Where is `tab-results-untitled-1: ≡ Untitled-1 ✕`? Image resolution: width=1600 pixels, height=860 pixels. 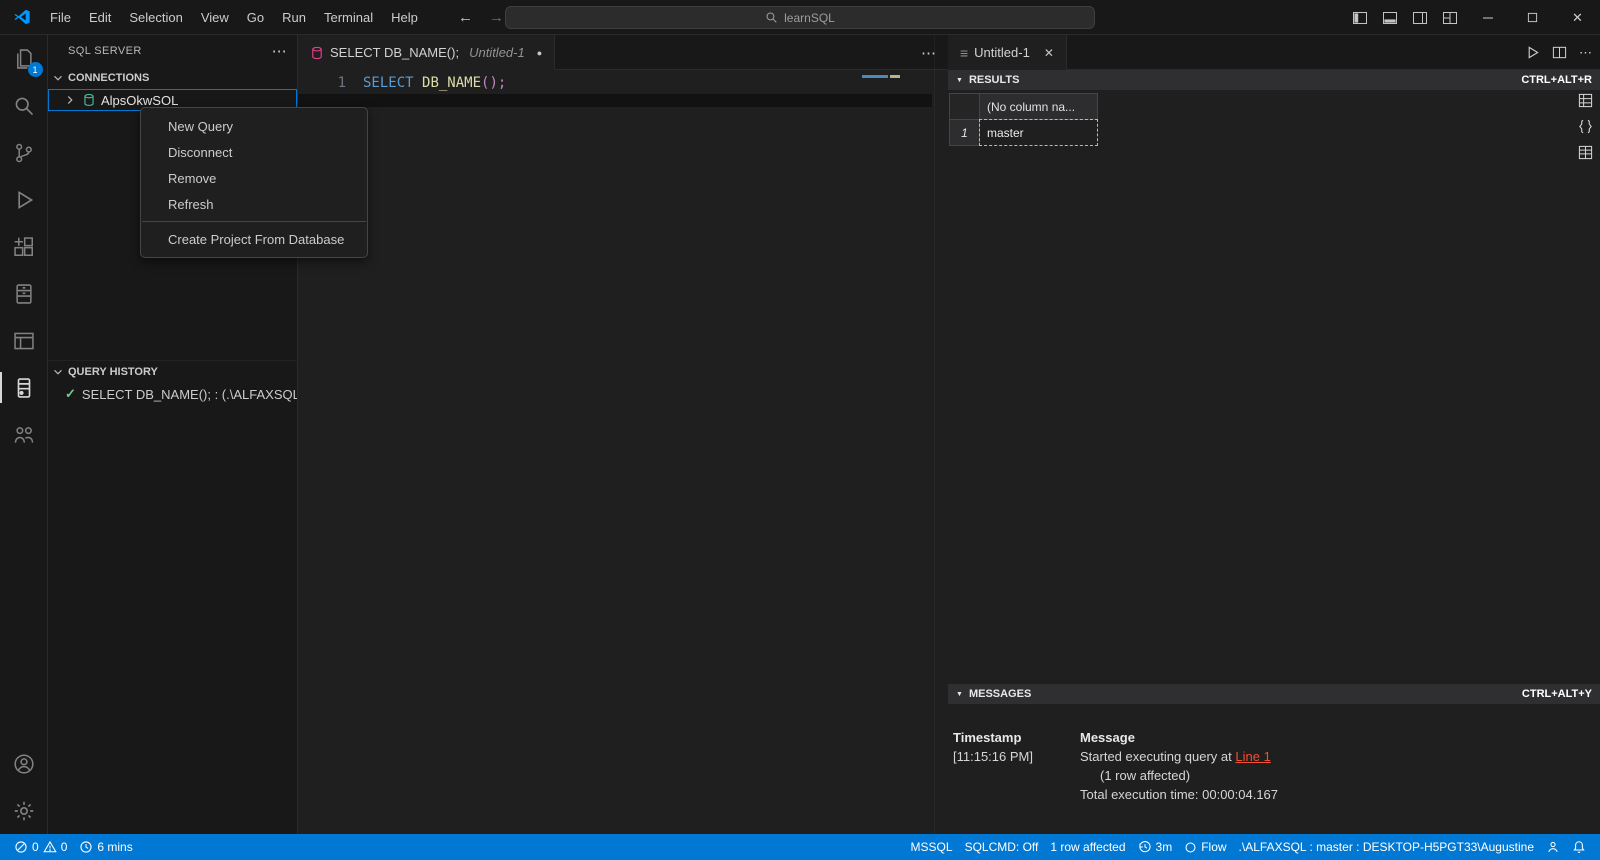
tab-results-untitled-1: ≡ Untitled-1 ✕ is located at coordinates (1007, 52).